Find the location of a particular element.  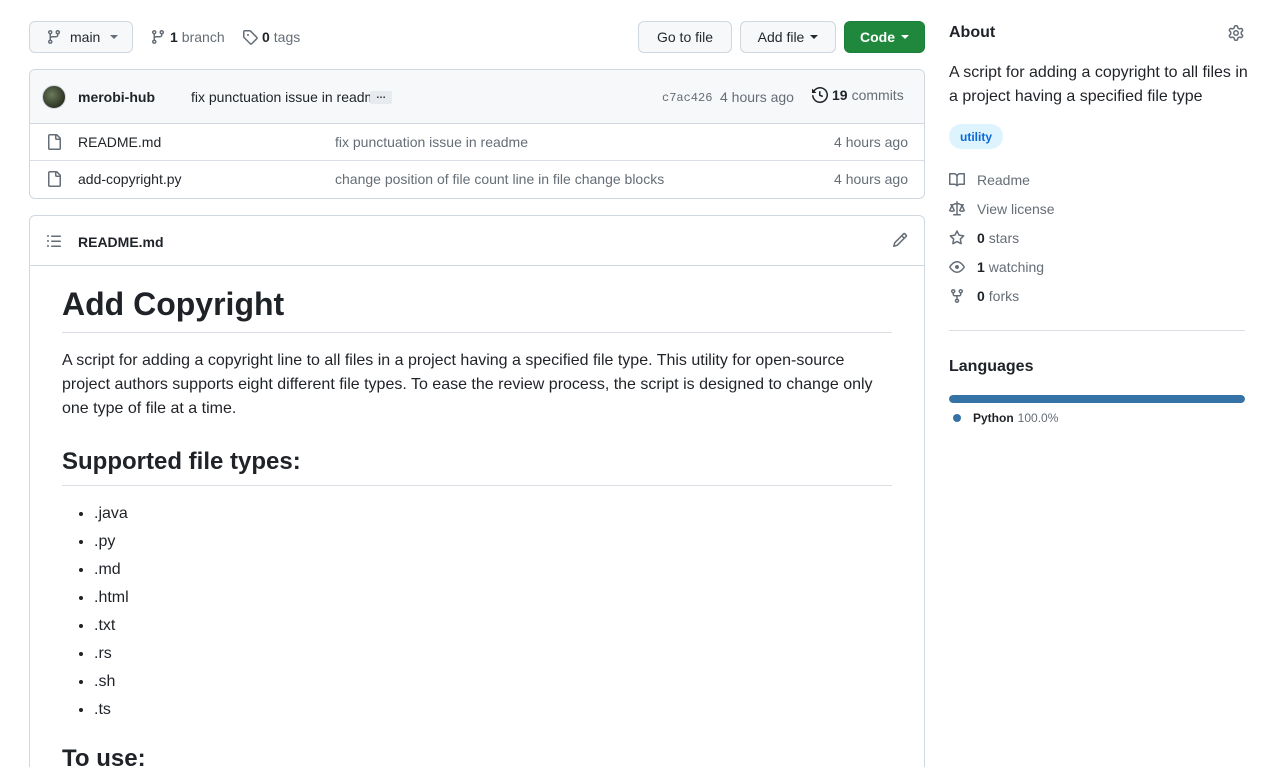

license-link: View license is located at coordinates (1002, 209).